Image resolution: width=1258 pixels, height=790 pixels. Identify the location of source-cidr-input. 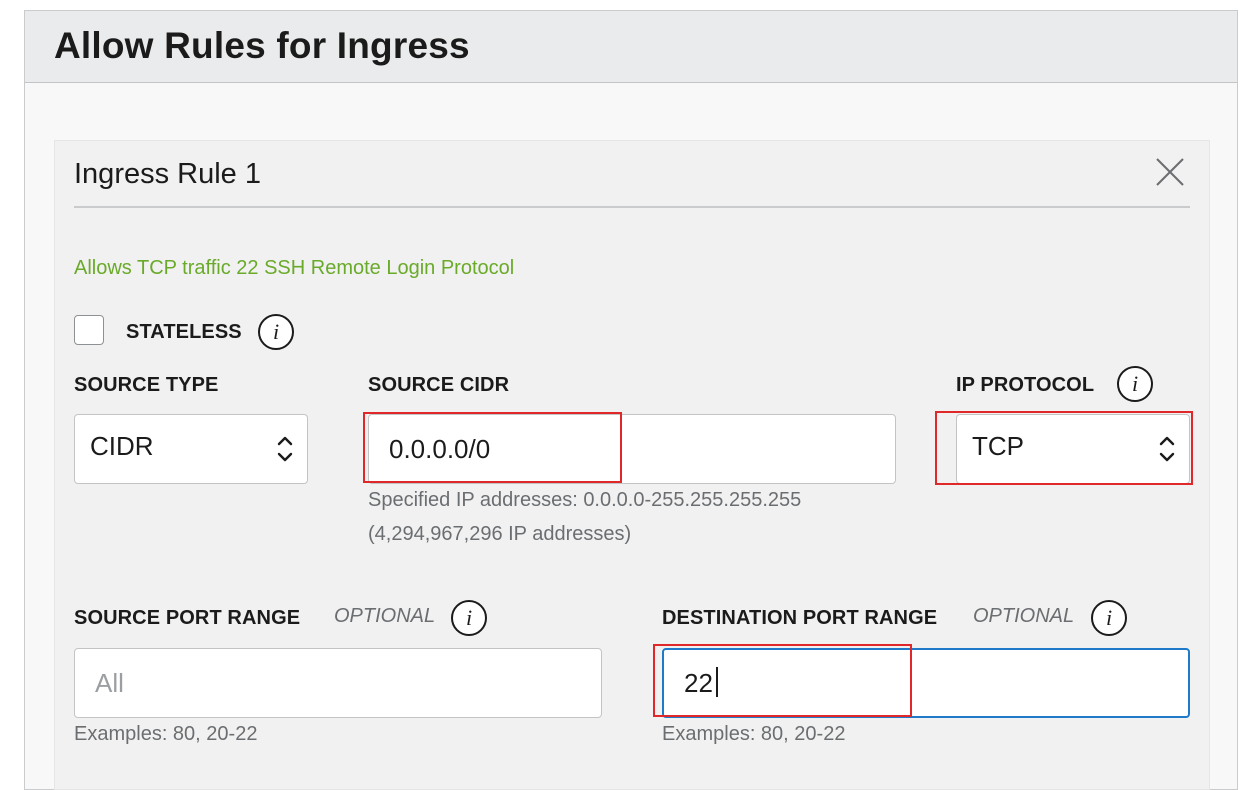
(632, 449).